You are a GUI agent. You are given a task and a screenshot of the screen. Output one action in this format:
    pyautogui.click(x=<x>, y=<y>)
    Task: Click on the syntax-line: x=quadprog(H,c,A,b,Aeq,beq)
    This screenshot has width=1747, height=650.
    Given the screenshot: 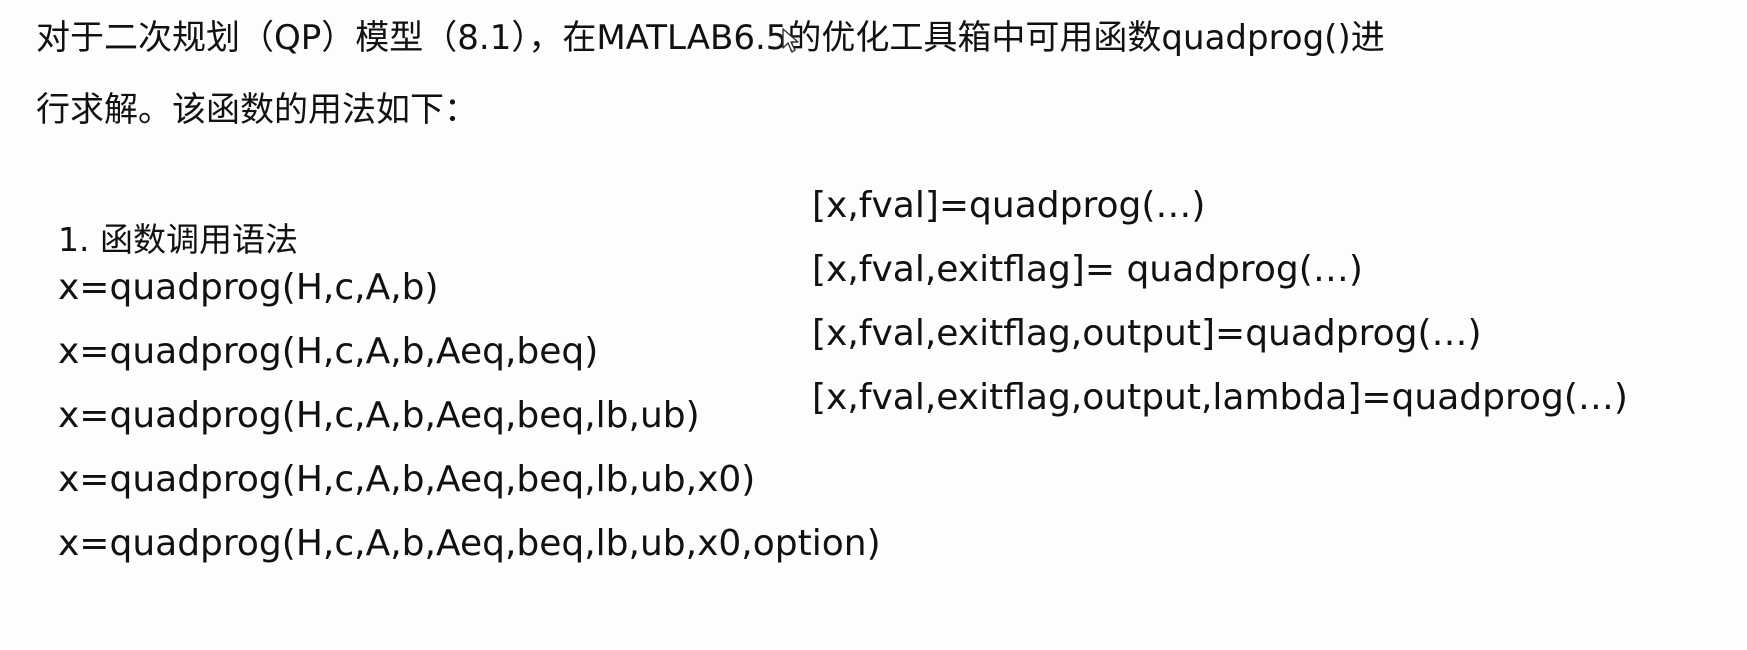 What is the action you would take?
    pyautogui.click(x=328, y=351)
    